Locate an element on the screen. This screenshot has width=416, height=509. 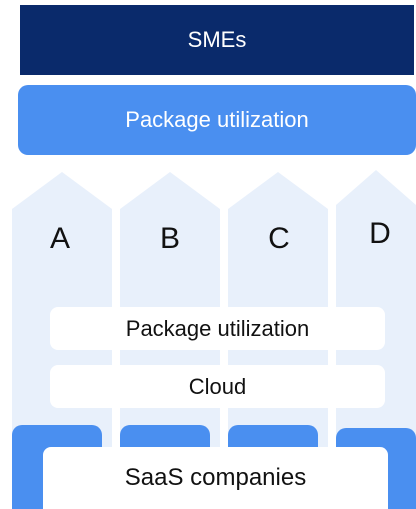
saas-companies-label: SaaS companies is located at coordinates (215, 477).